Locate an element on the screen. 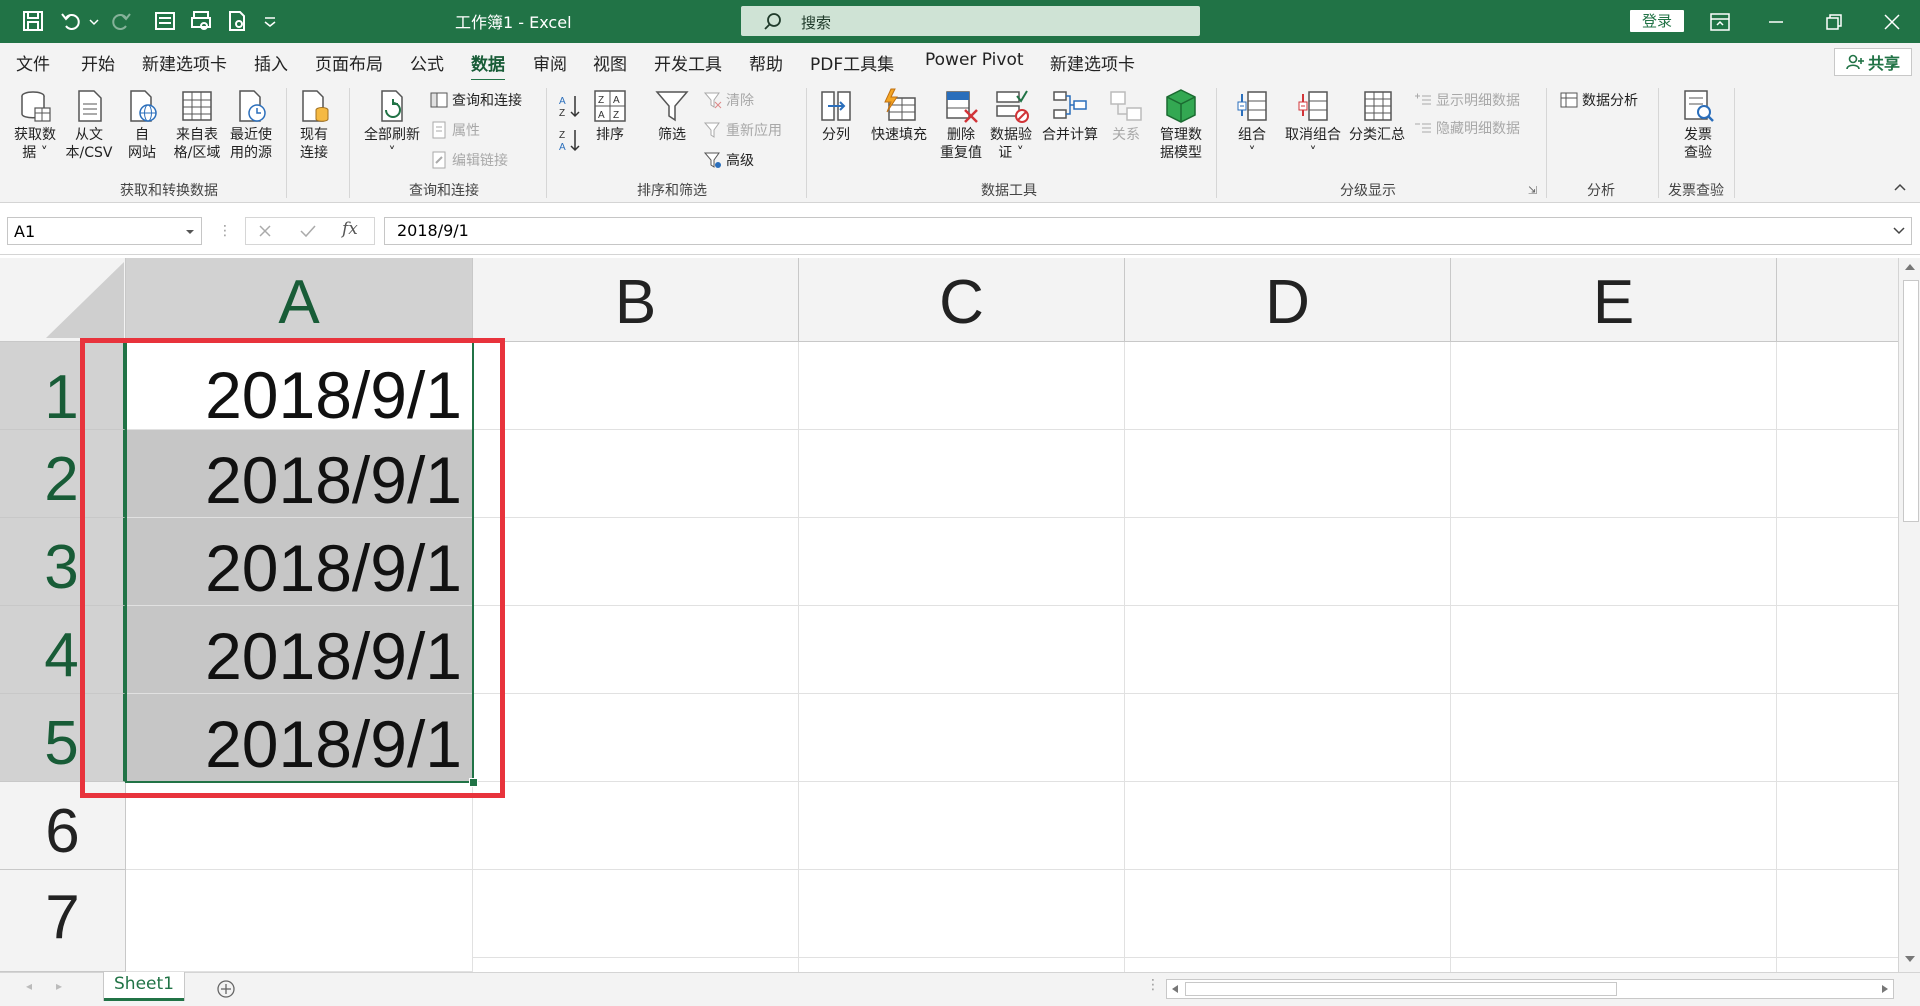 Image resolution: width=1920 pixels, height=1006 pixels. row-header-5: 5 is located at coordinates (63, 738).